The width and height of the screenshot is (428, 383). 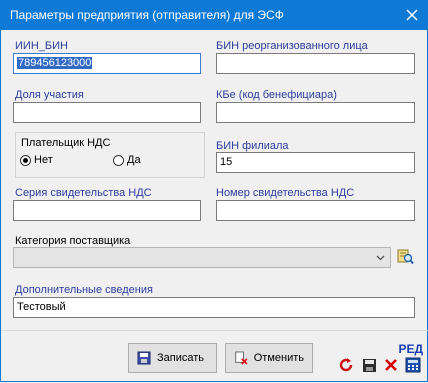 I want to click on extra-info-field: Тестовый, so click(x=214, y=307).